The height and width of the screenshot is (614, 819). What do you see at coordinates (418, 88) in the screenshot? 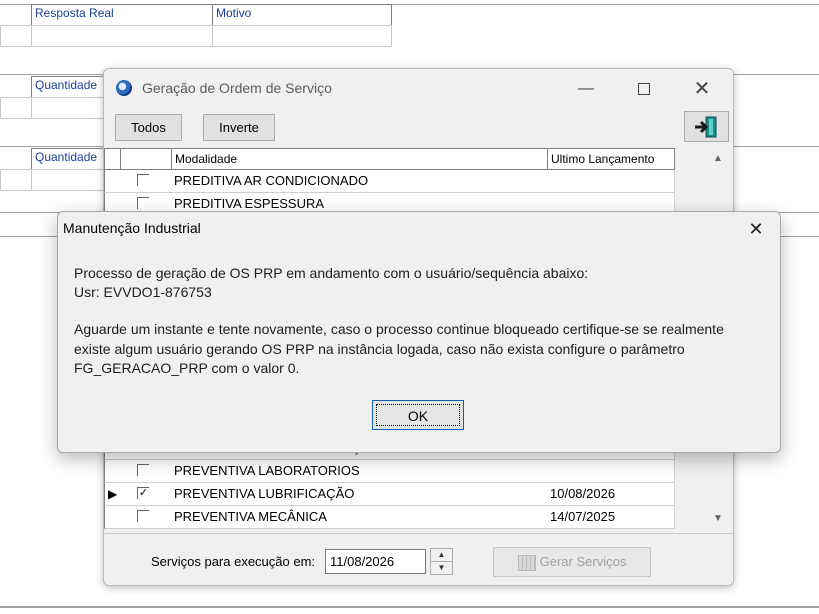
I see `os-window-titlebar: Geração de Ordem de Serviço — ✕` at bounding box center [418, 88].